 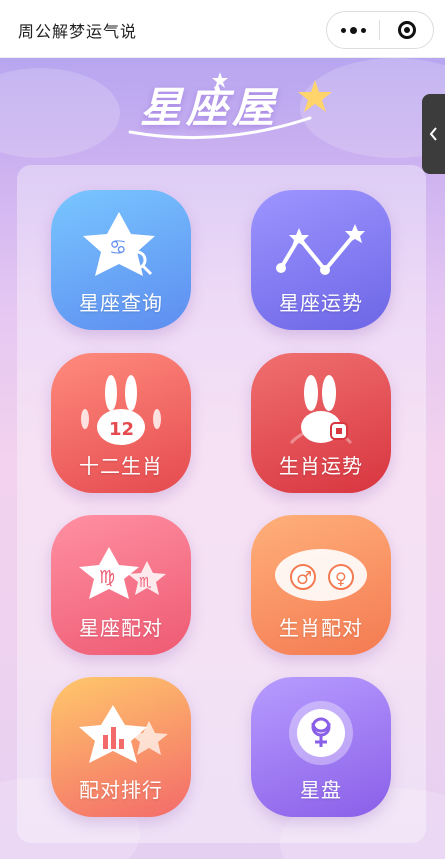 What do you see at coordinates (121, 747) in the screenshot?
I see `tile-match-ranking: 配对排行` at bounding box center [121, 747].